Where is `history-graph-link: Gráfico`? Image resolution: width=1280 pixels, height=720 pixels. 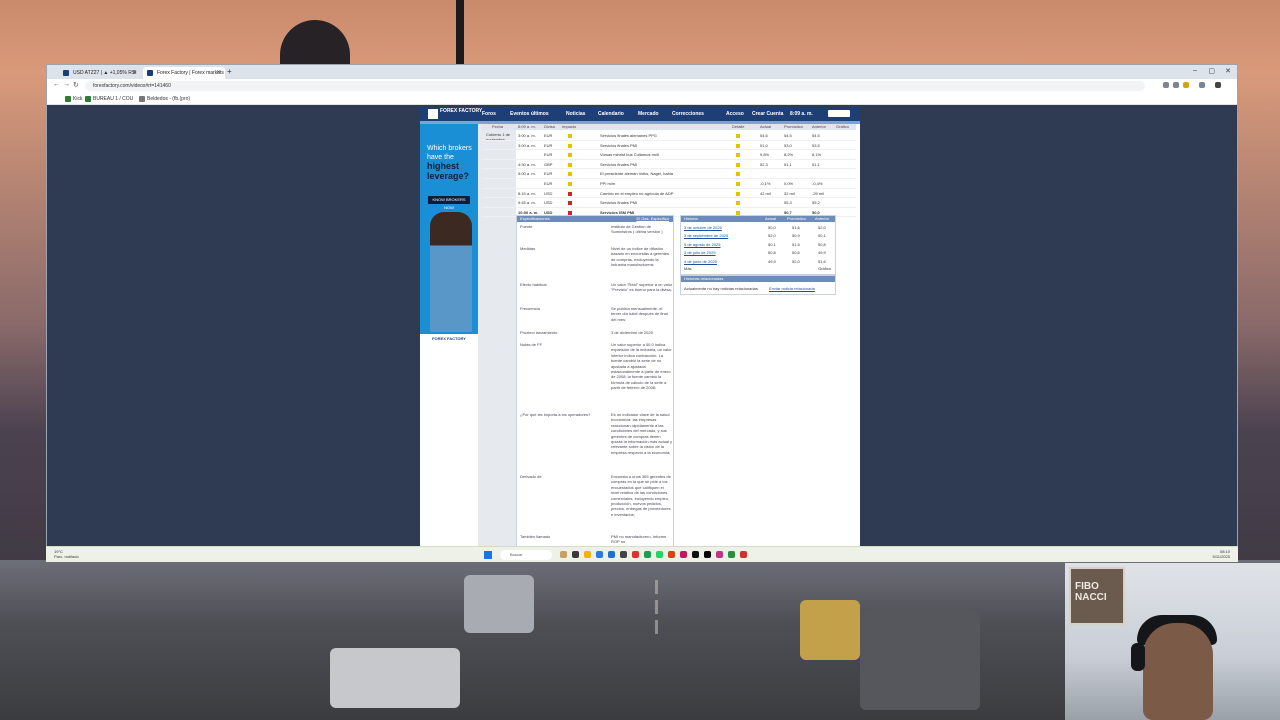
history-graph-link: Gráfico is located at coordinates (824, 268).